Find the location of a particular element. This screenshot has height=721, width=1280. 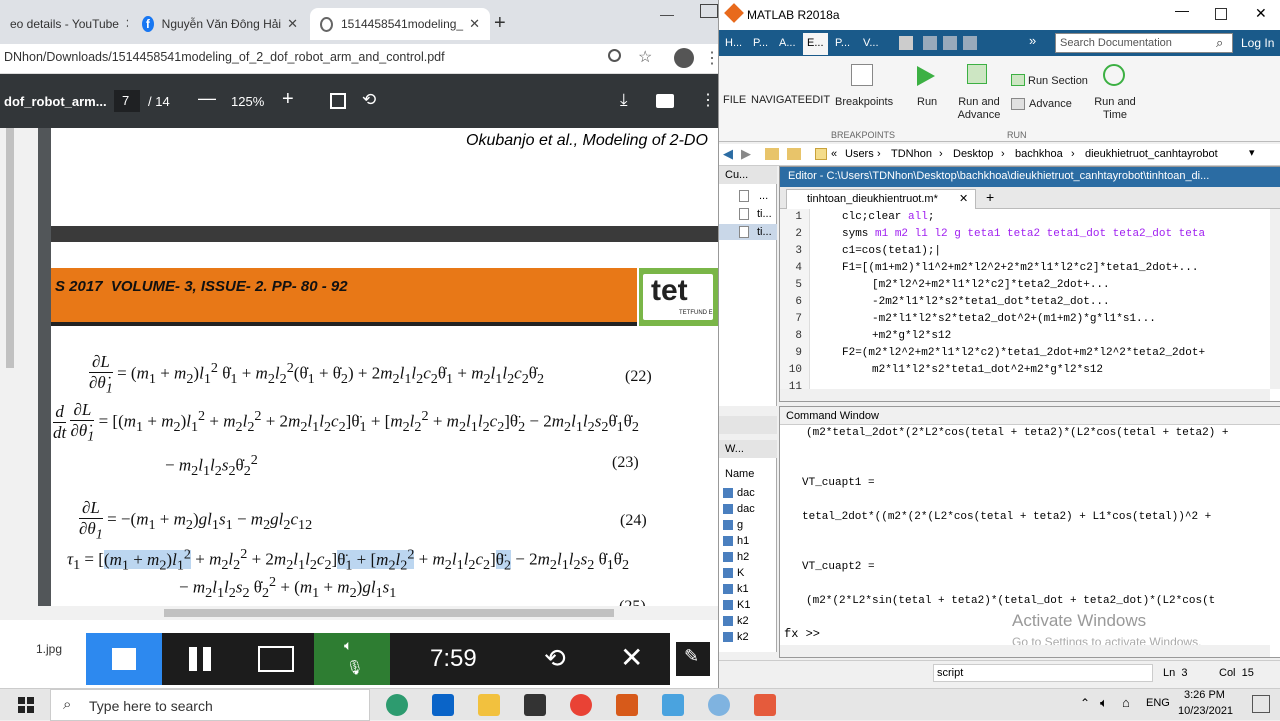

path-segment: Users is located at coordinates (859, 154).